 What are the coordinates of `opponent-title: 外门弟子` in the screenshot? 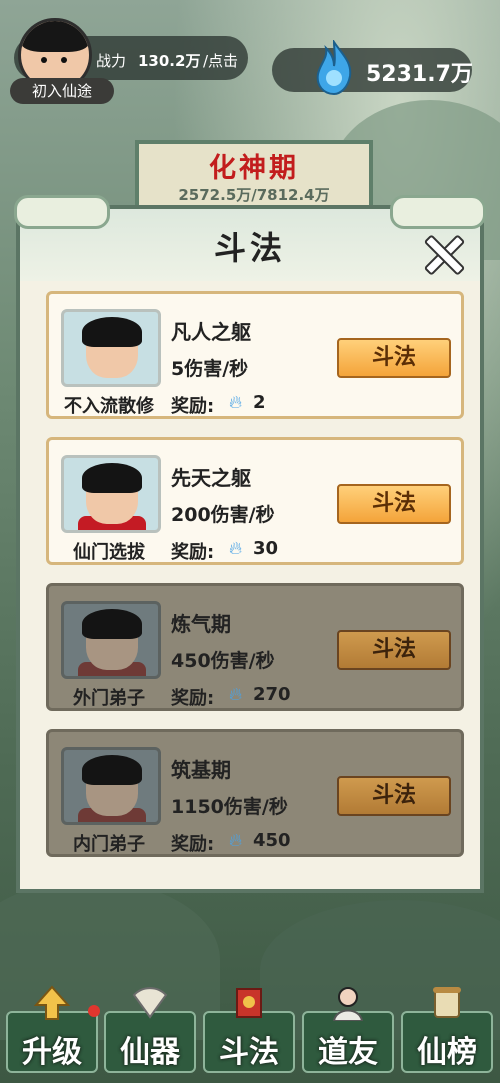 It's located at (109, 698).